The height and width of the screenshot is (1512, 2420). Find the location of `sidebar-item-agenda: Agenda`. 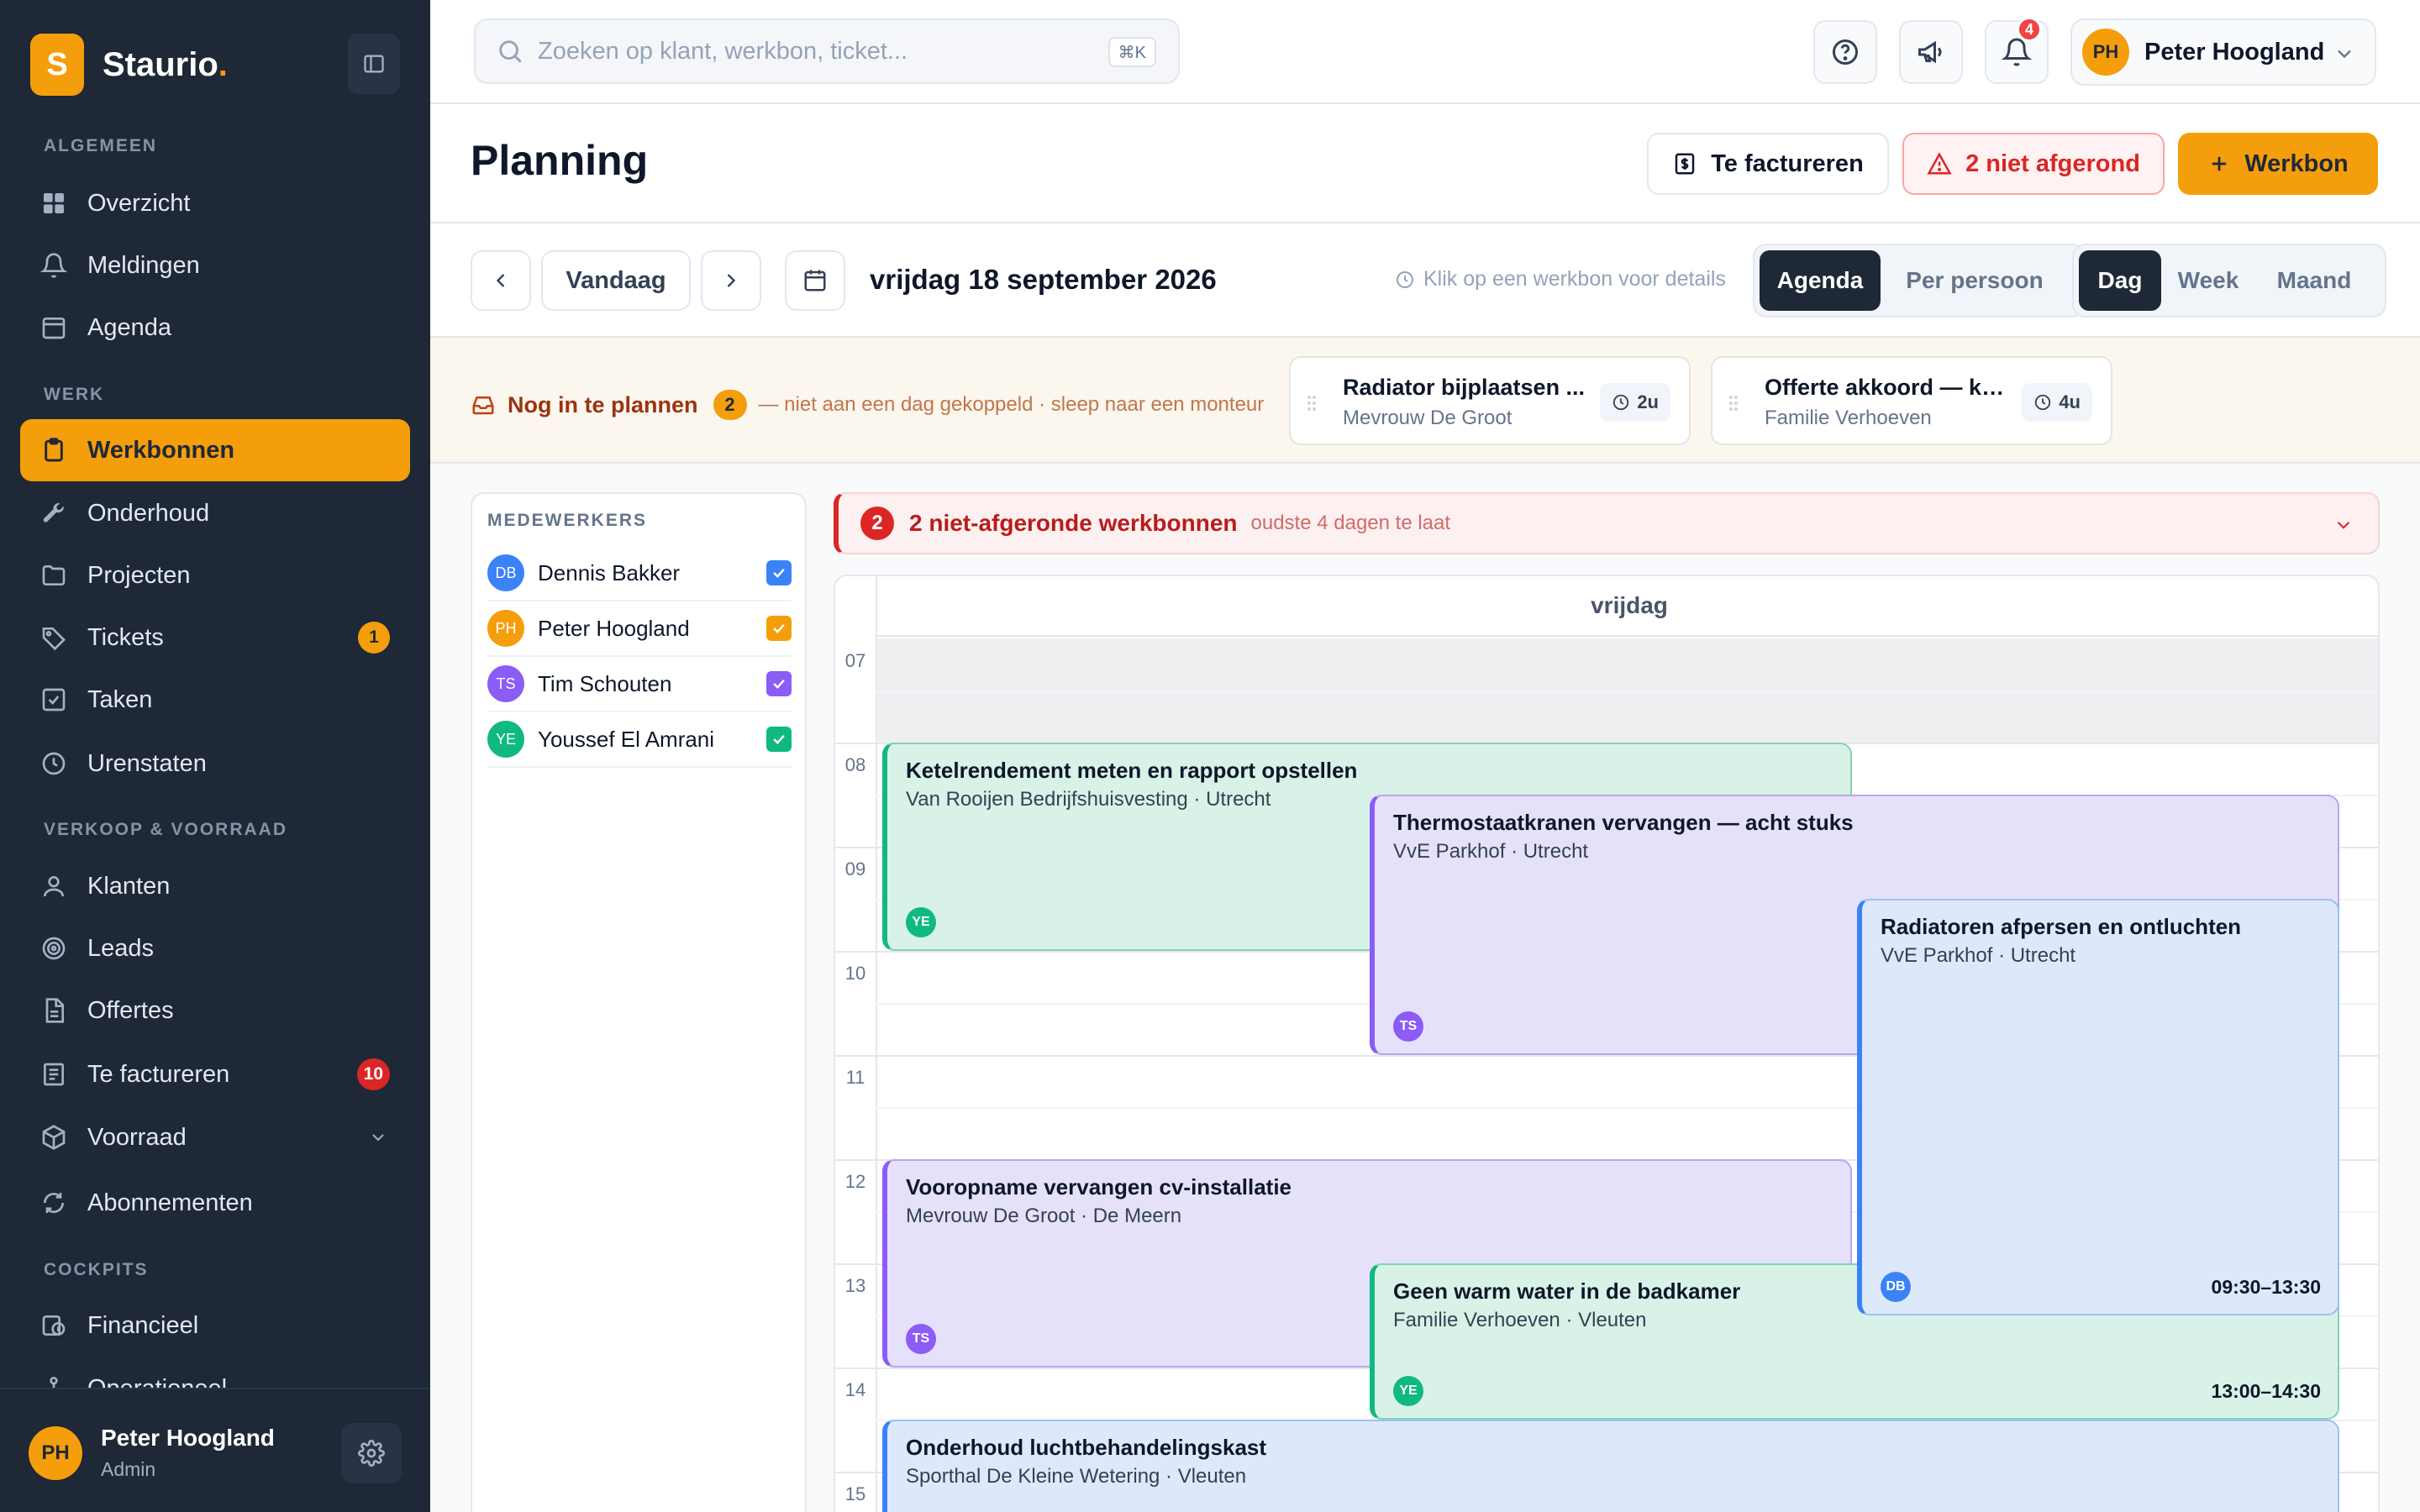

sidebar-item-agenda: Agenda is located at coordinates (215, 328).